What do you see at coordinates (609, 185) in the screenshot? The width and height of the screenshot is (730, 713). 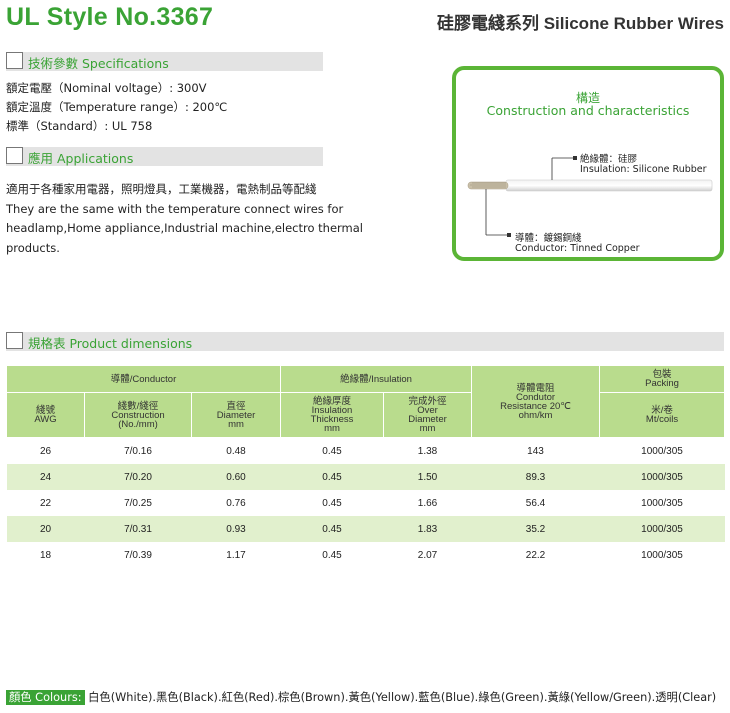 I see `insulation-jacket` at bounding box center [609, 185].